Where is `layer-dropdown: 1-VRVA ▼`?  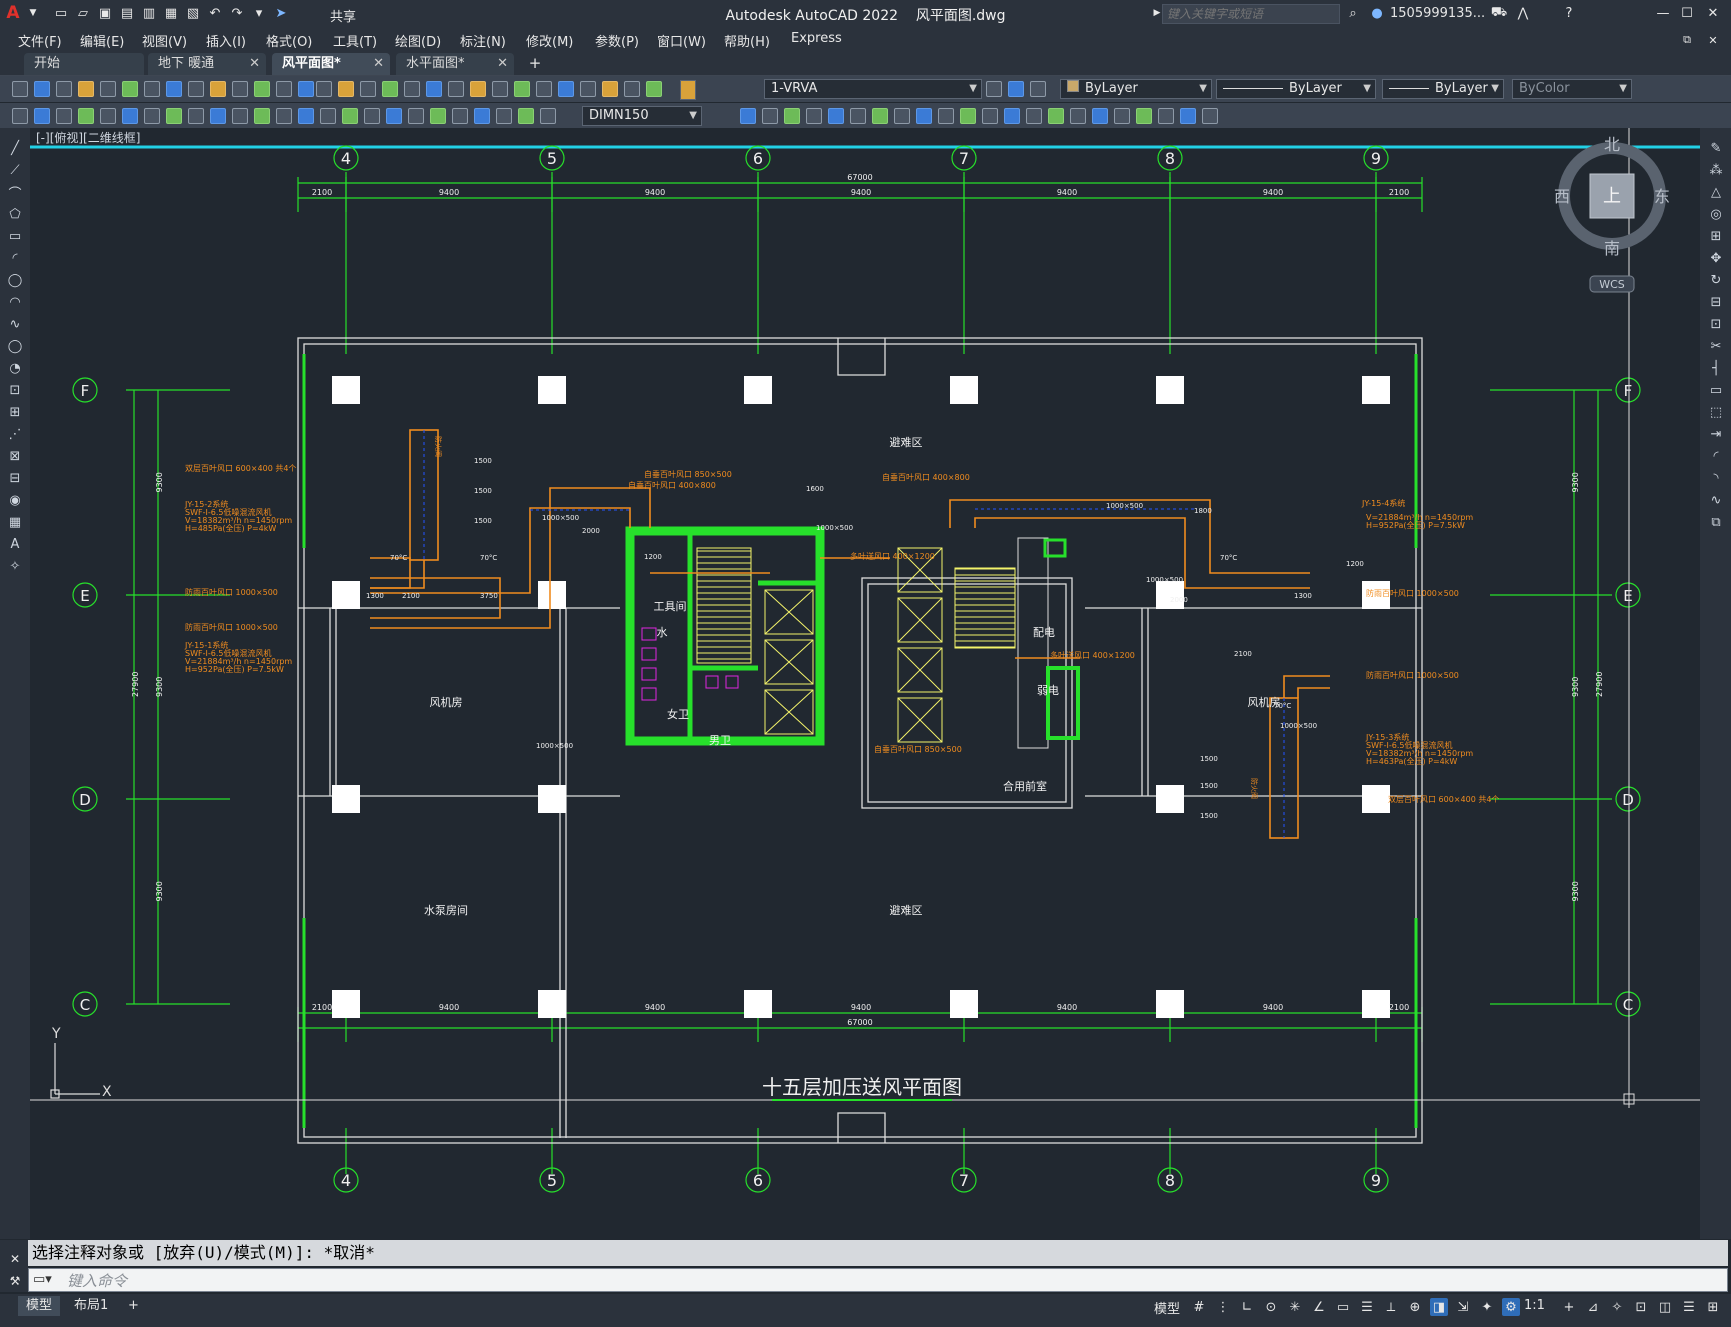 layer-dropdown: 1-VRVA ▼ is located at coordinates (873, 89).